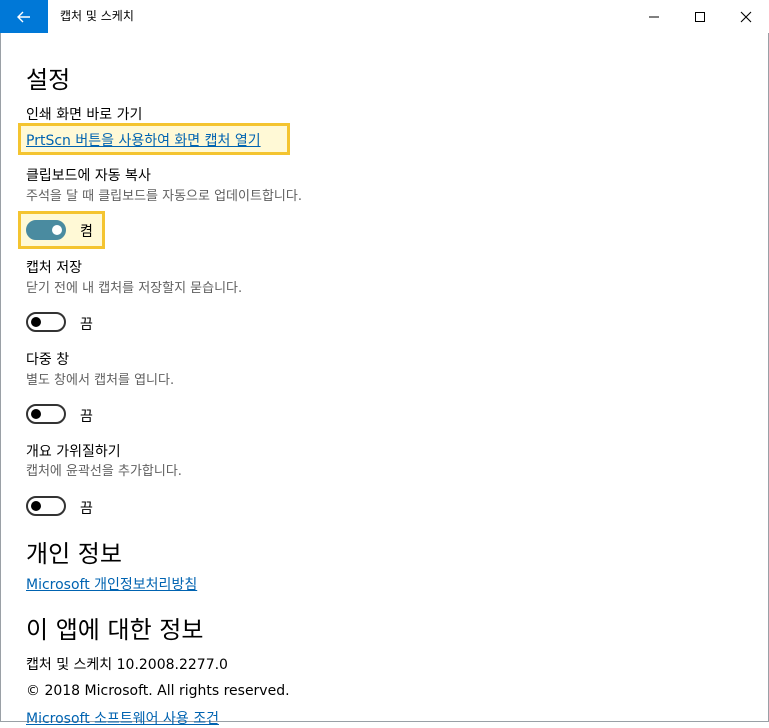  Describe the element at coordinates (86, 509) in the screenshot. I see `outline-state: 끔` at that location.